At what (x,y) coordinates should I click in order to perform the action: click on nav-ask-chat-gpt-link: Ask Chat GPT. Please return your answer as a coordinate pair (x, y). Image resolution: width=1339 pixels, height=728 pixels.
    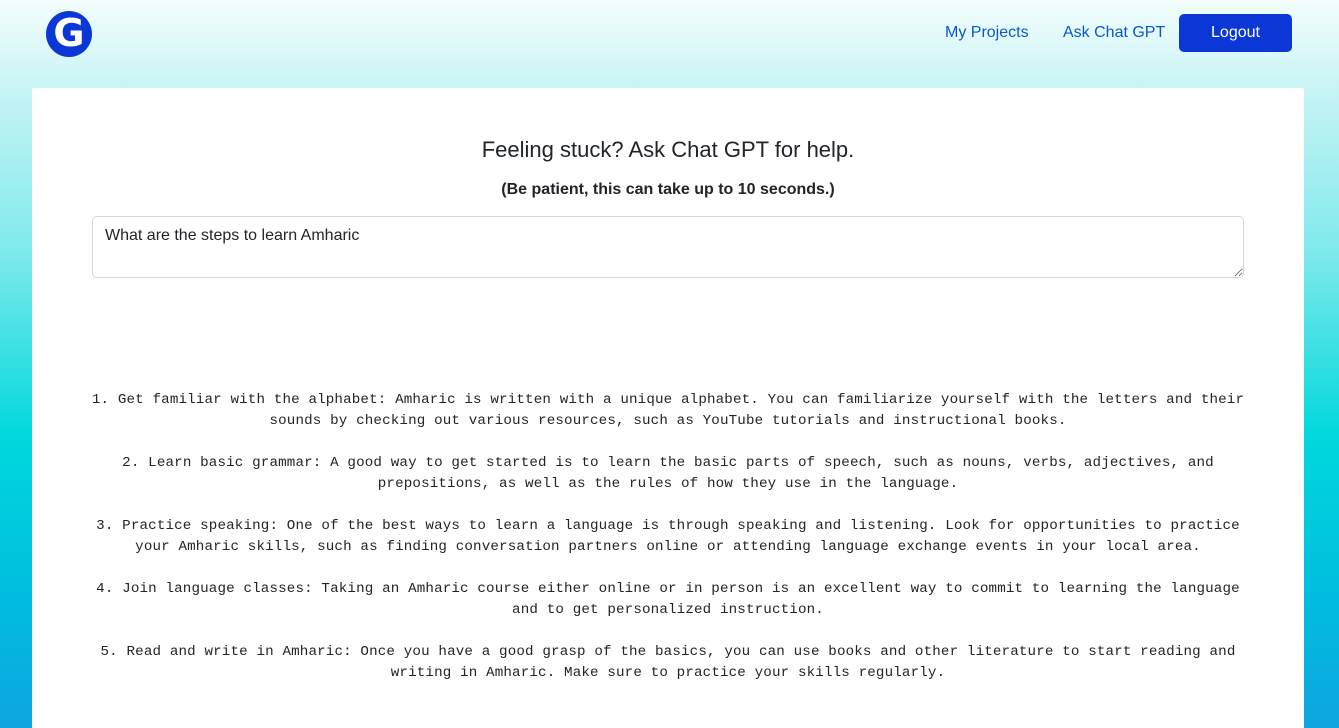
    Looking at the image, I should click on (1114, 33).